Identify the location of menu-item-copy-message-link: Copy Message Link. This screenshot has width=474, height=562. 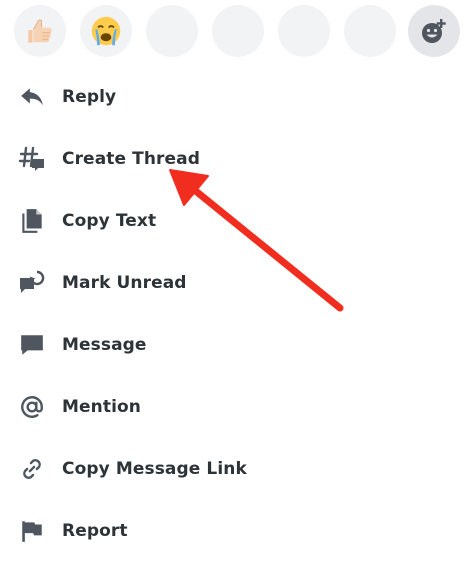
(237, 469).